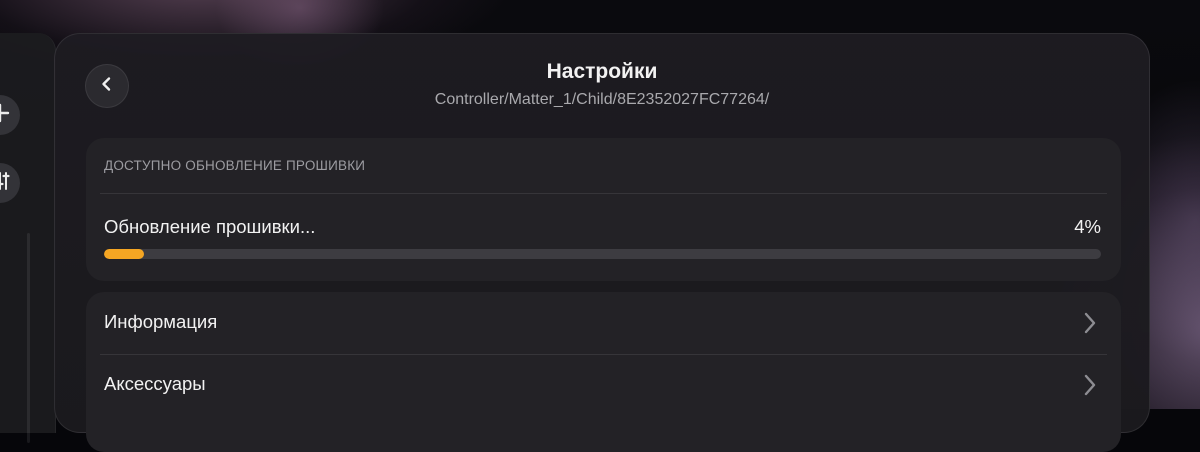 This screenshot has width=1200, height=452. I want to click on update-percent: 4%, so click(1087, 226).